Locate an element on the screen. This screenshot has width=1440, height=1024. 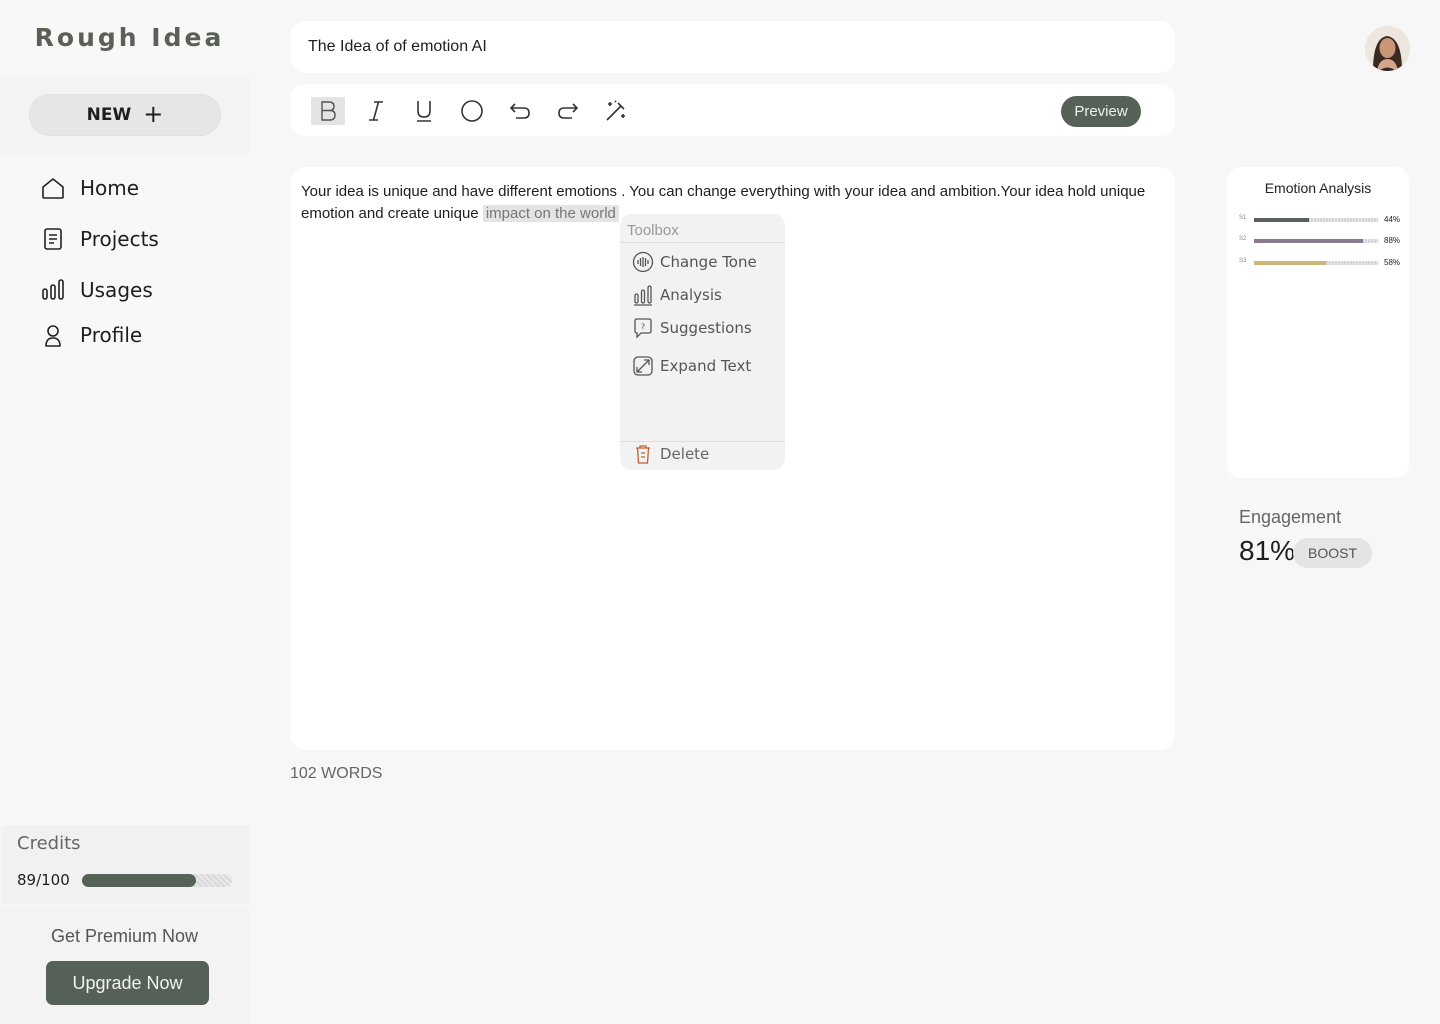
document-title-field: The Idea of of emotion AI is located at coordinates (732, 47).